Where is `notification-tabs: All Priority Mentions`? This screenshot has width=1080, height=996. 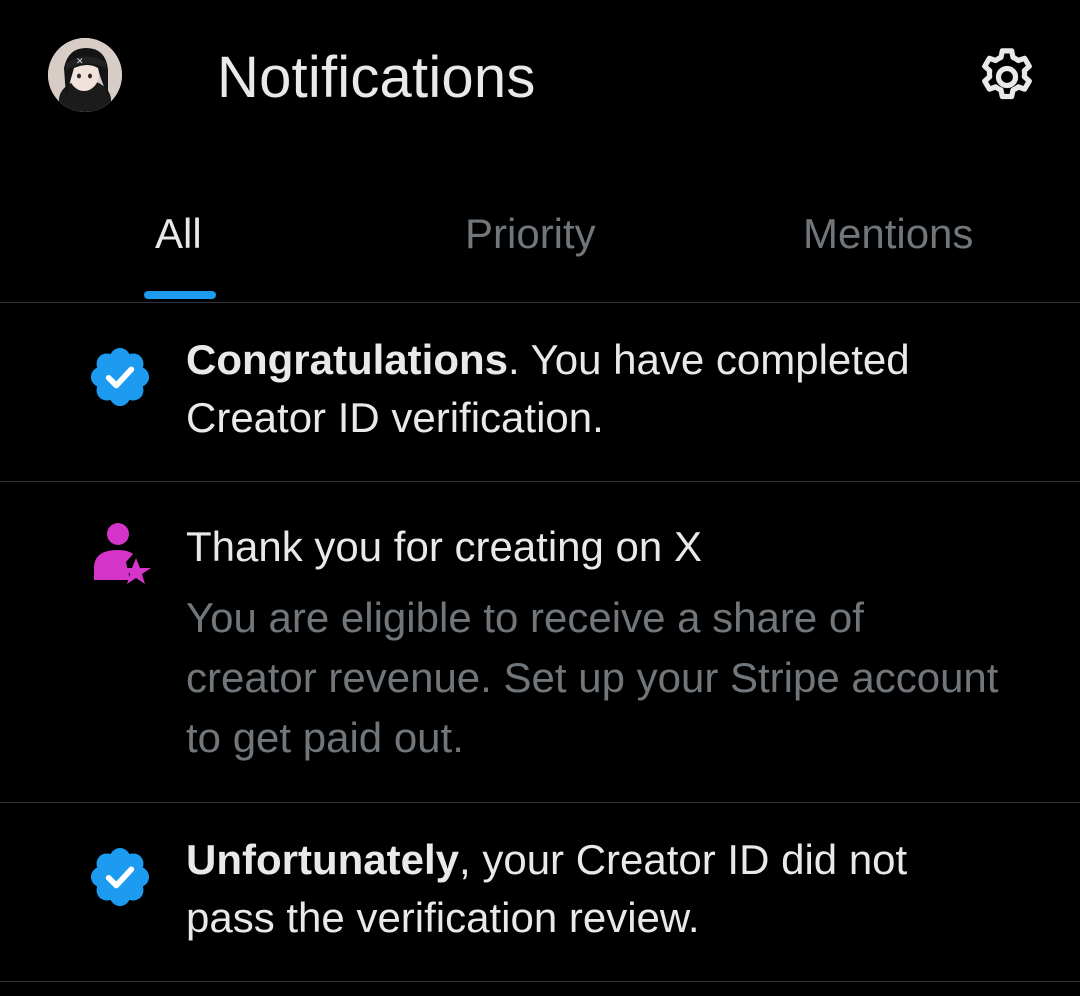 notification-tabs: All Priority Mentions is located at coordinates (540, 241).